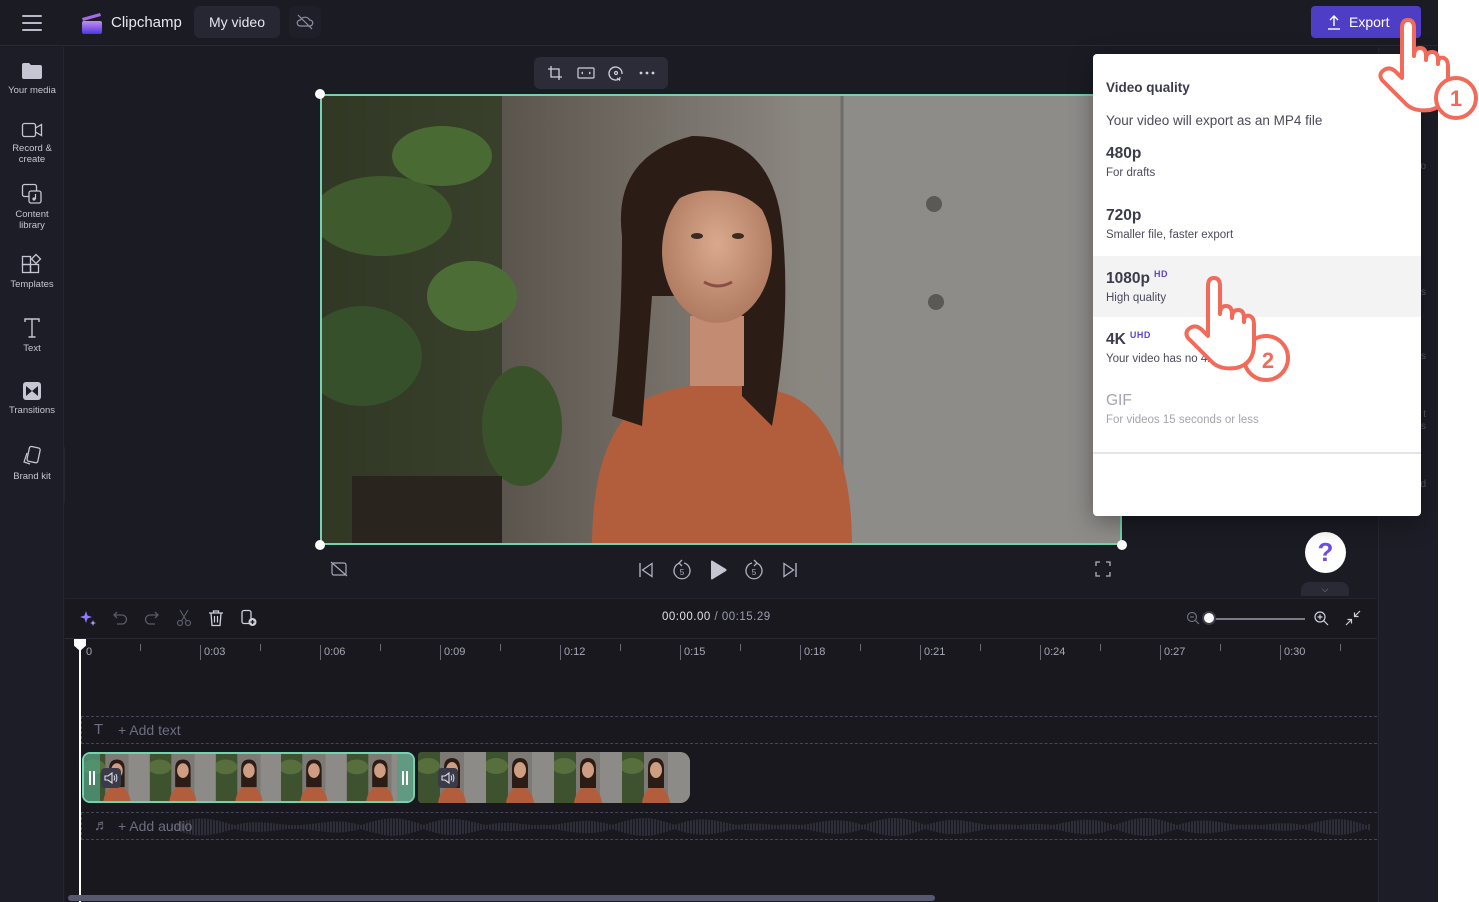 This screenshot has height=902, width=1479. Describe the element at coordinates (339, 569) in the screenshot. I see `captions-off-icon` at that location.